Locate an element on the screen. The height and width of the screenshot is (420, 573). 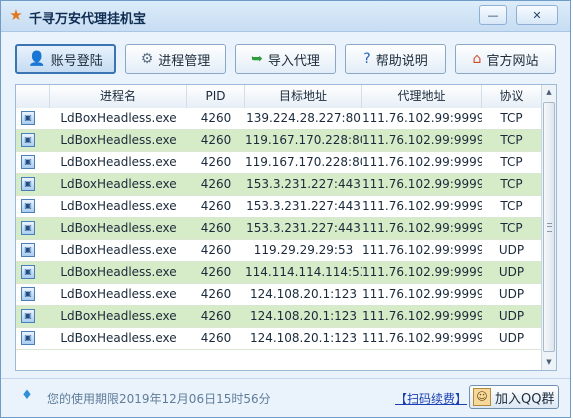
scroll-thumb is located at coordinates (549, 227).